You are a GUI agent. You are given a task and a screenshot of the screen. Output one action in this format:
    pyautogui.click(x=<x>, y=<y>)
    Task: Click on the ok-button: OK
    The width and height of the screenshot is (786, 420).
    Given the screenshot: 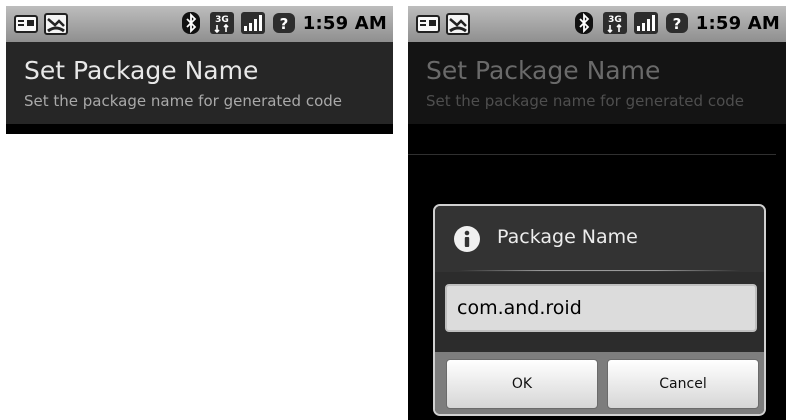 What is the action you would take?
    pyautogui.click(x=522, y=384)
    